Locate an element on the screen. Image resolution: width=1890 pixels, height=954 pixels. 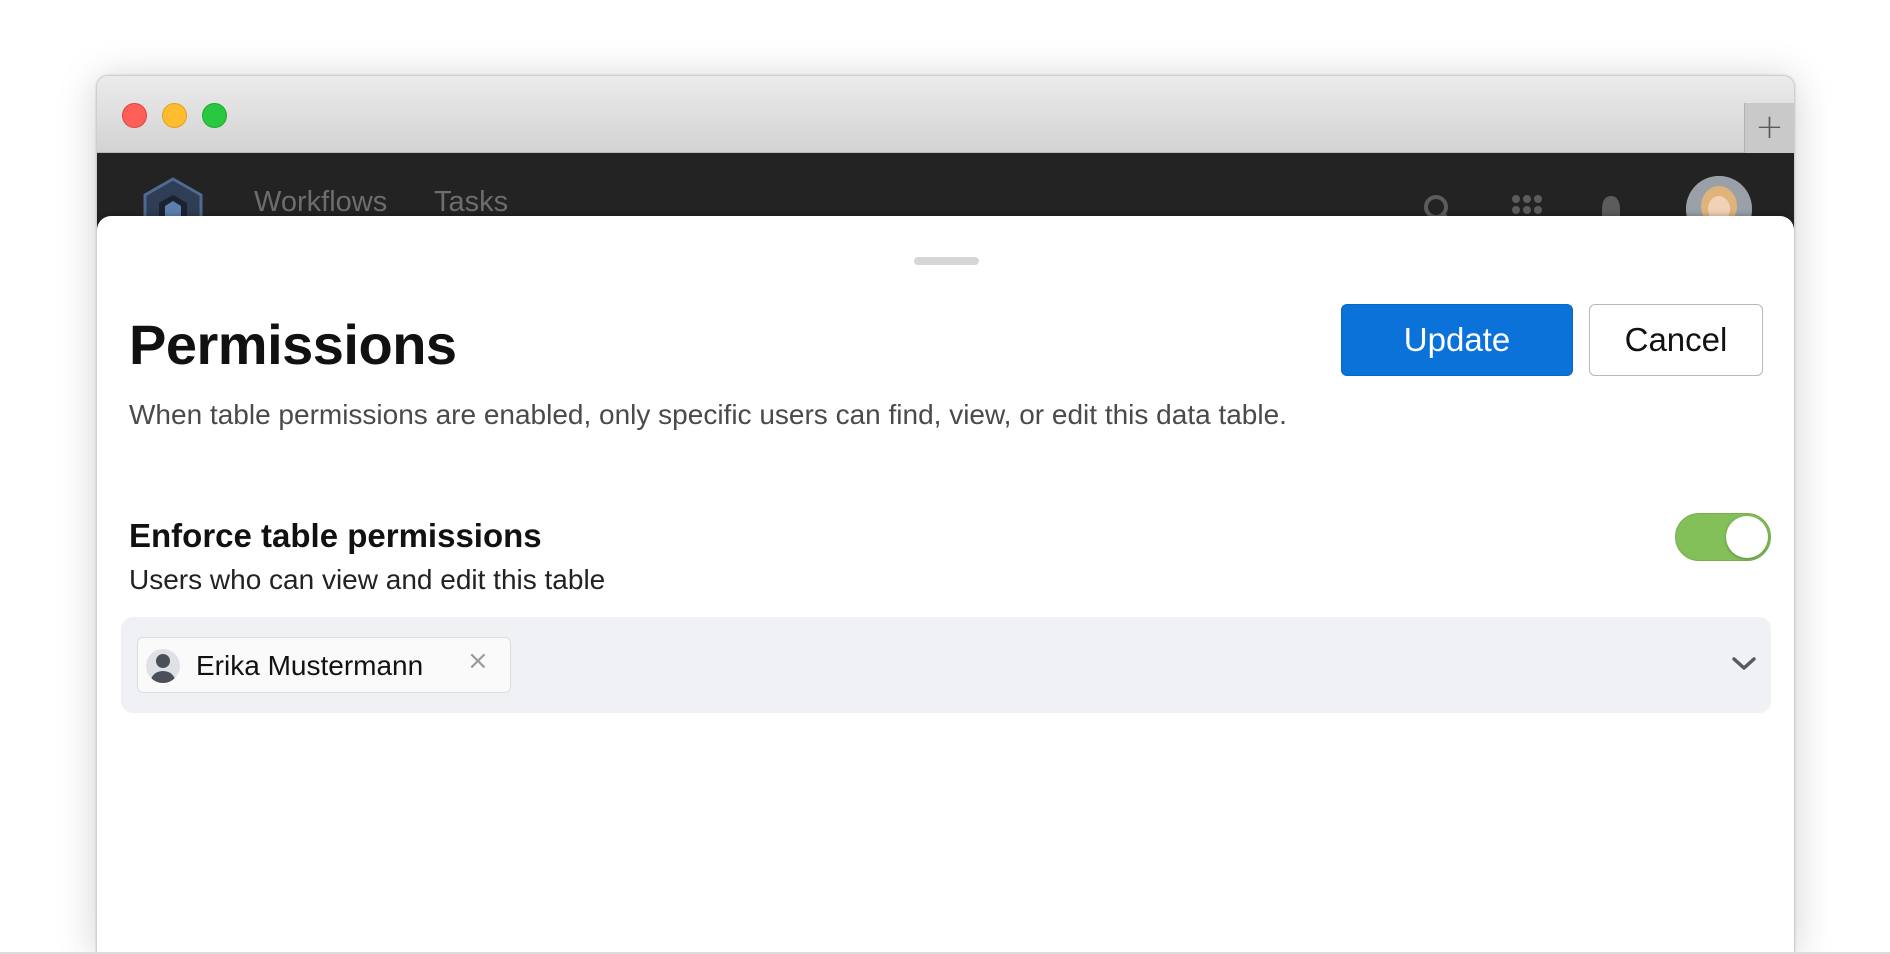
remove-user-icon: × is located at coordinates (478, 661).